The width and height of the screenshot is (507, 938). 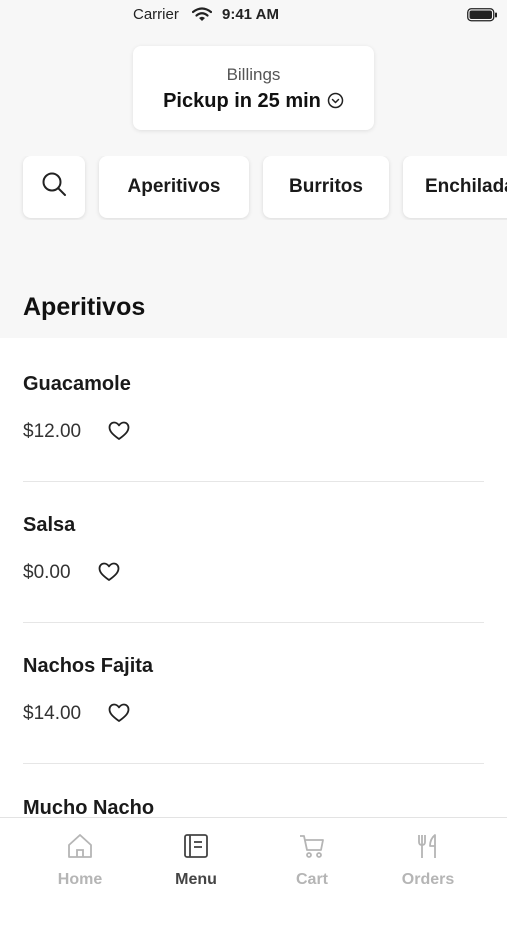 I want to click on wifi-icon, so click(x=202, y=17).